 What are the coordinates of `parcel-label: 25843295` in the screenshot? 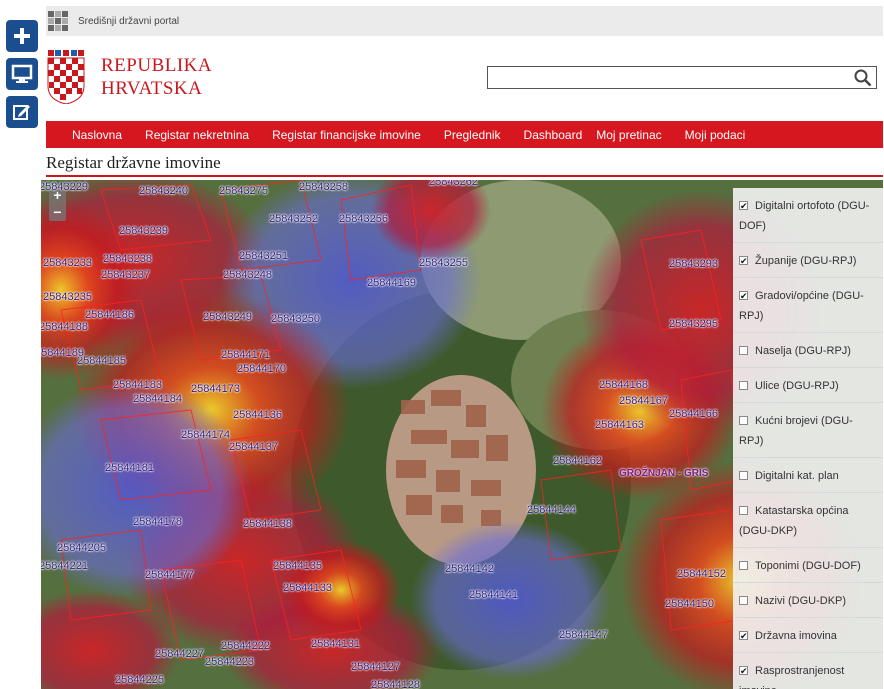 It's located at (693, 324).